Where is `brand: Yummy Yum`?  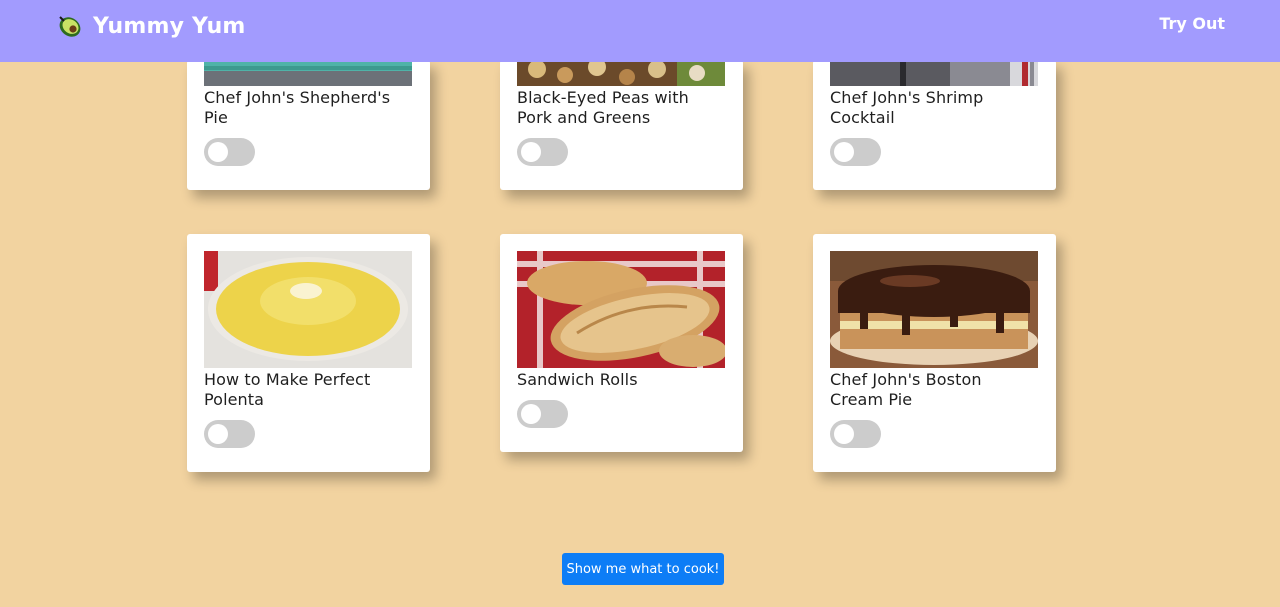 brand: Yummy Yum is located at coordinates (151, 26).